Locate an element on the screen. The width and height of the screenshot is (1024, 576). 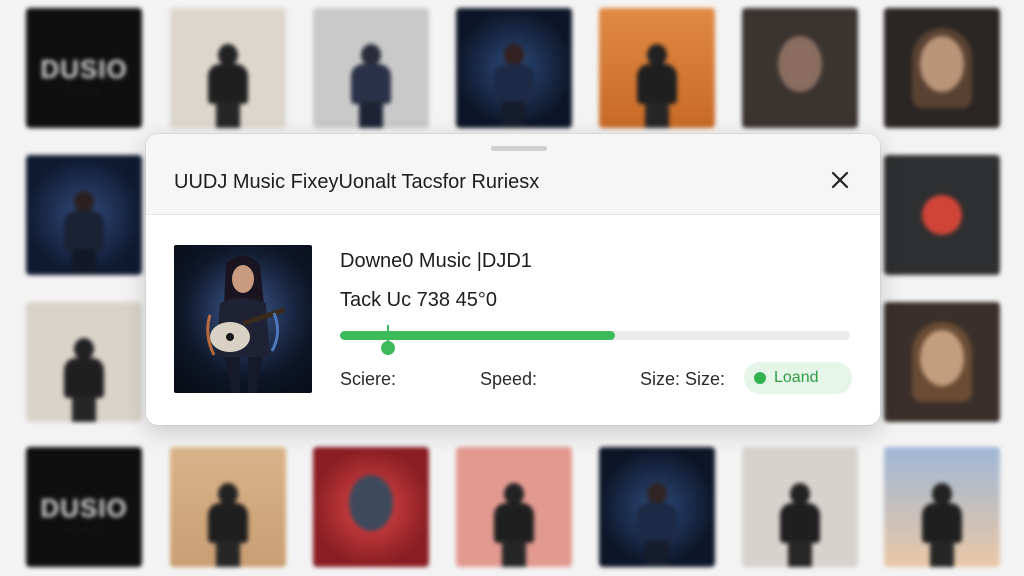
dialog-title: UUDJ Music FixeyUonalt Tacsfor Ruriesx is located at coordinates (357, 182).